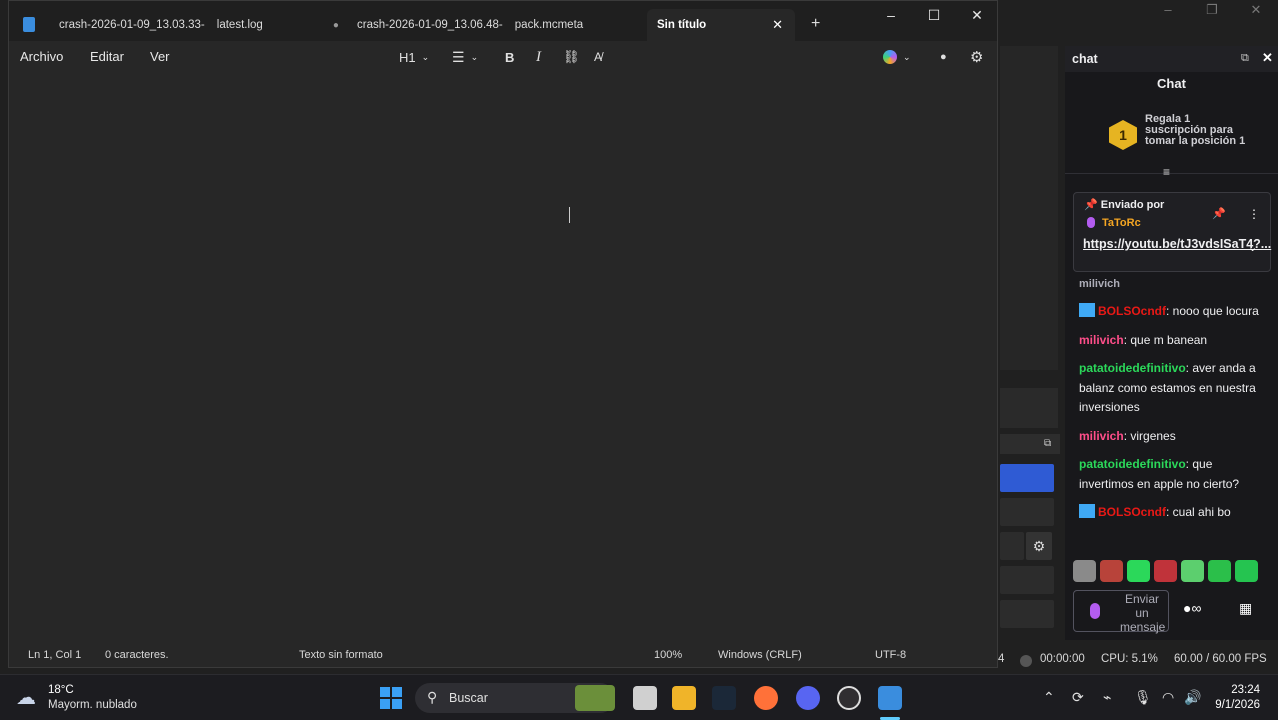 This screenshot has height=720, width=1278. I want to click on discord-icon, so click(808, 698).